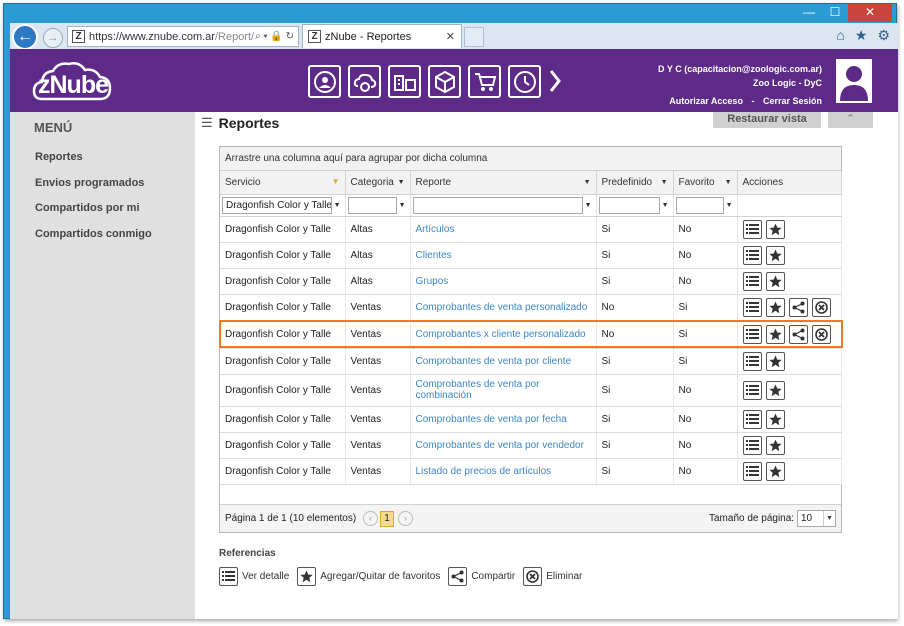  What do you see at coordinates (503, 183) in the screenshot?
I see `column-header-reporte: Reporte ▼` at bounding box center [503, 183].